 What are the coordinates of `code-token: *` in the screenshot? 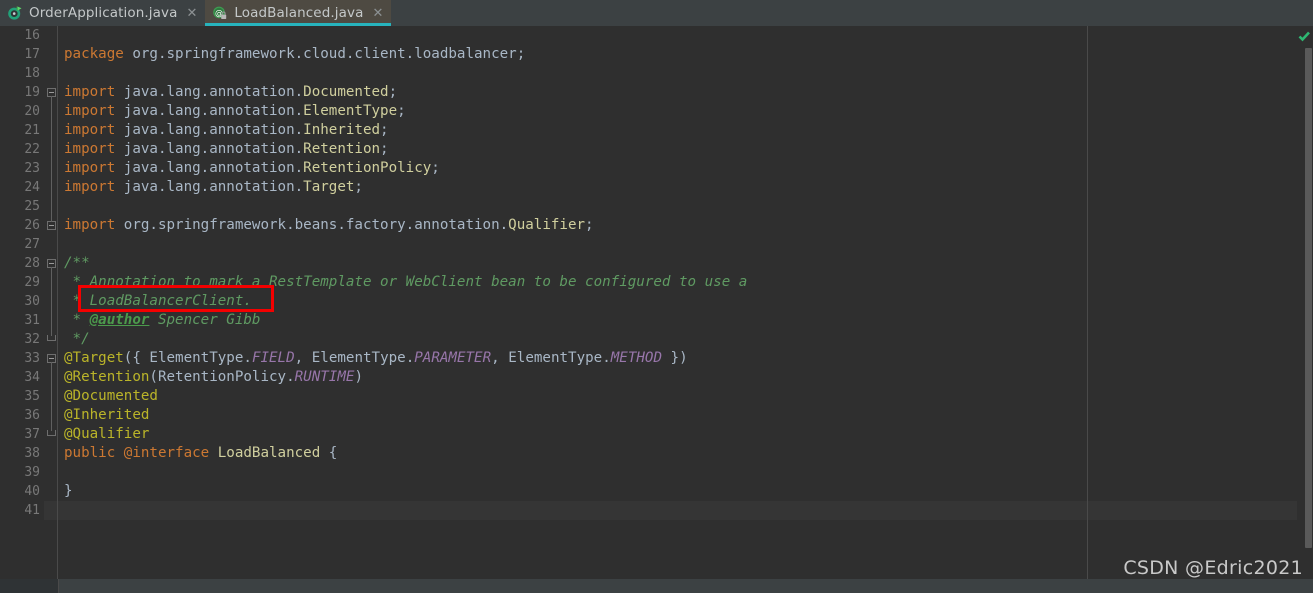 It's located at (77, 320).